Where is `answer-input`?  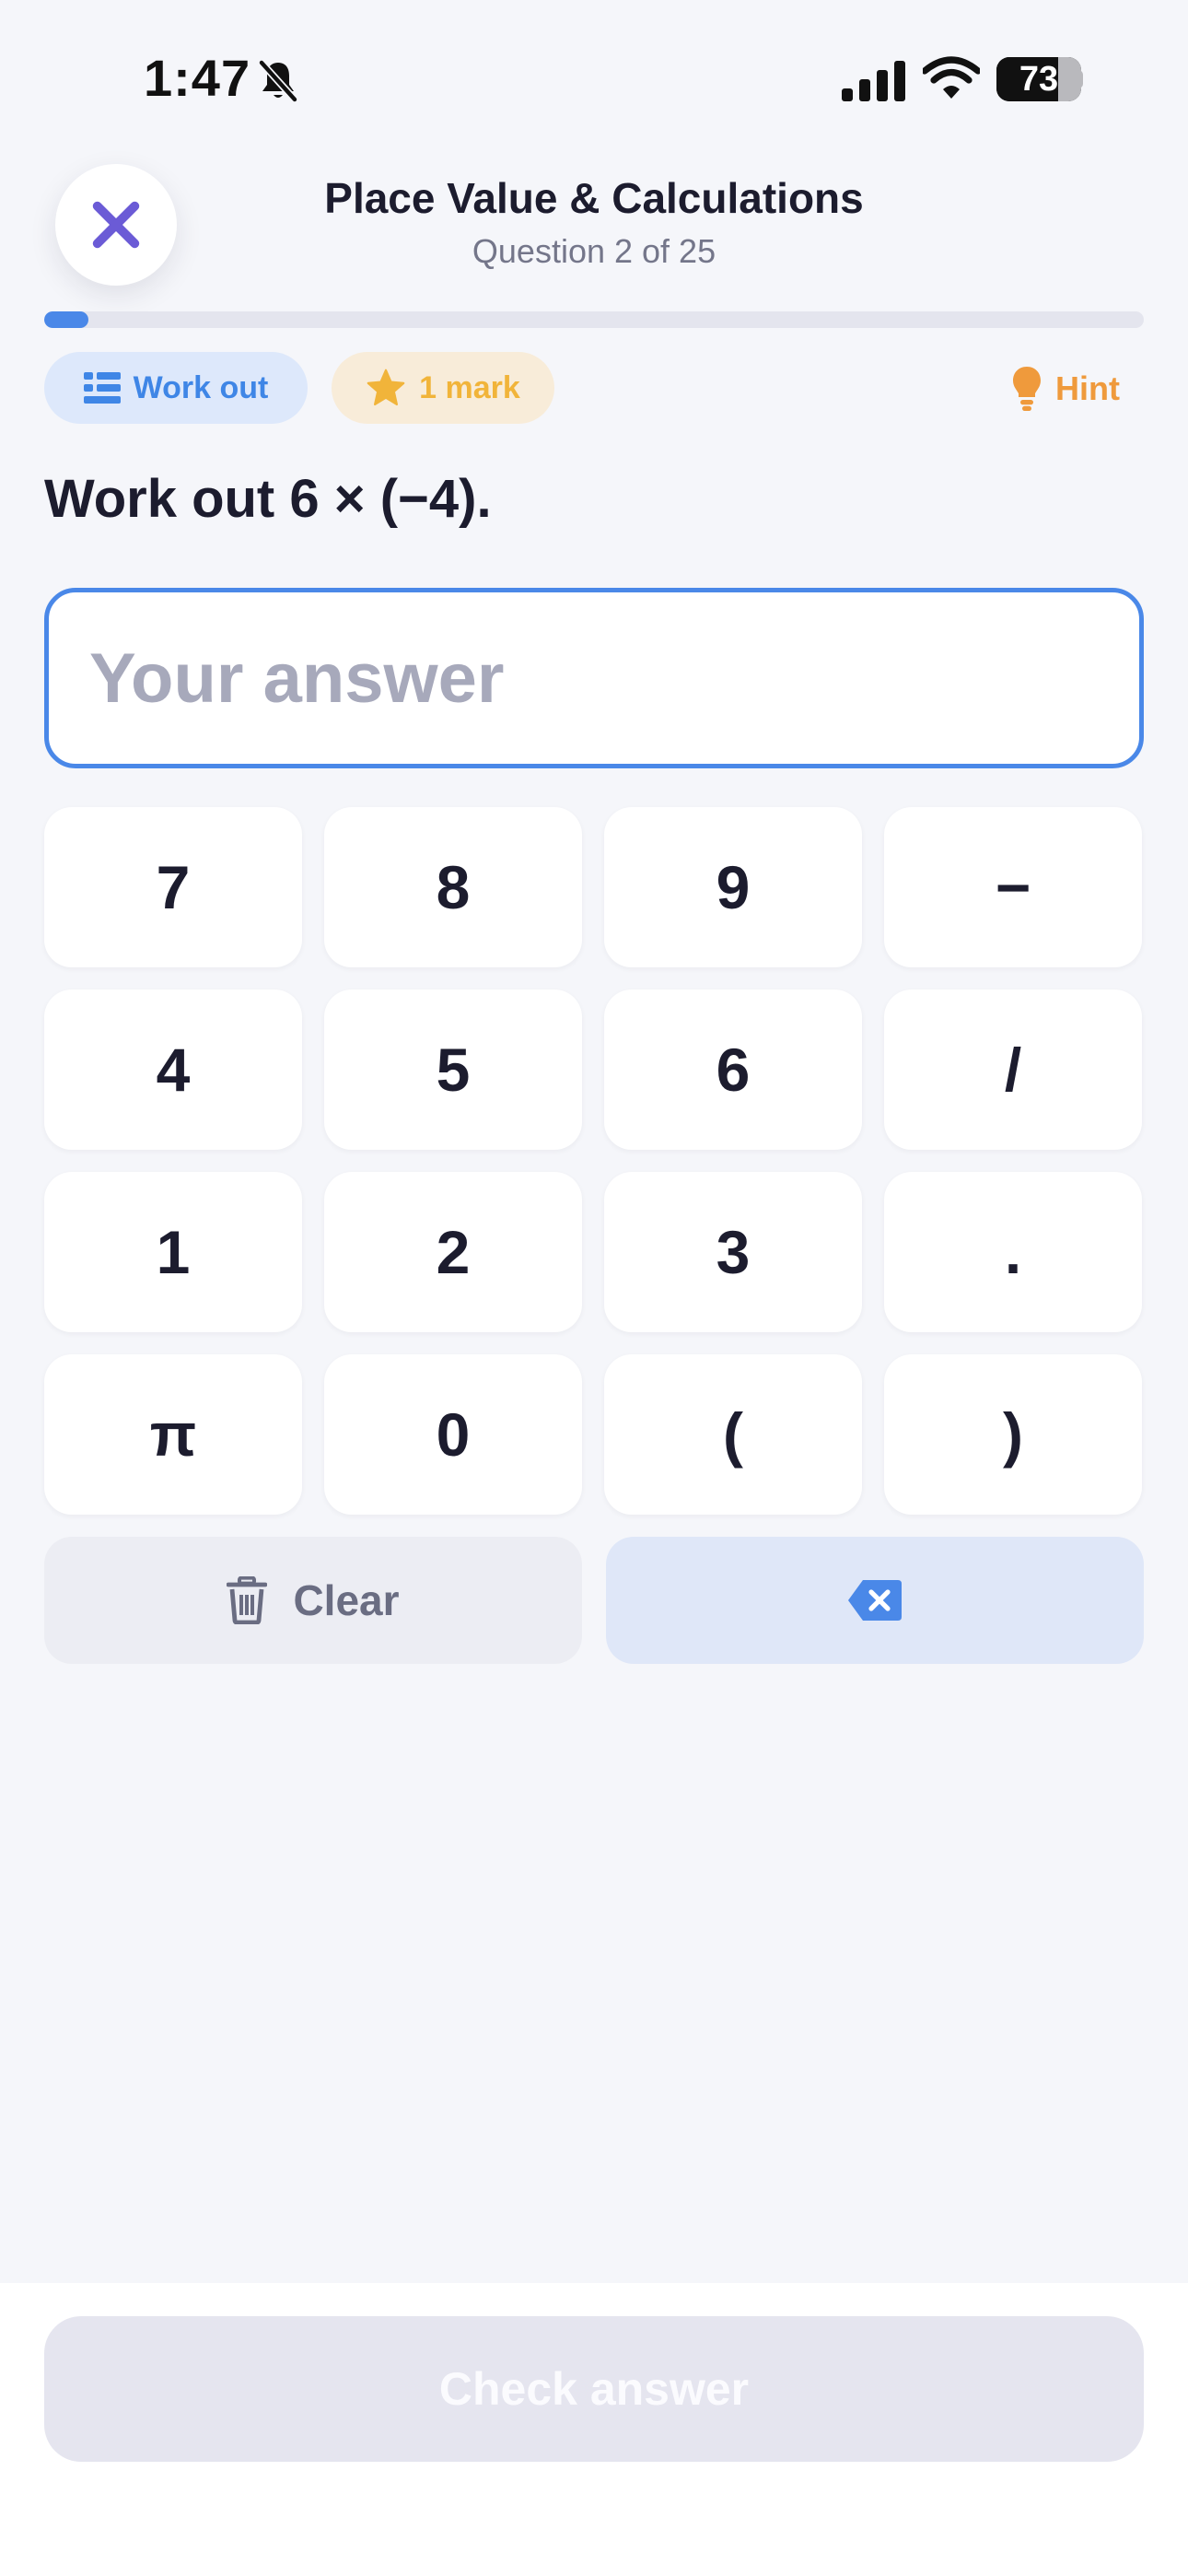
answer-input is located at coordinates (594, 678).